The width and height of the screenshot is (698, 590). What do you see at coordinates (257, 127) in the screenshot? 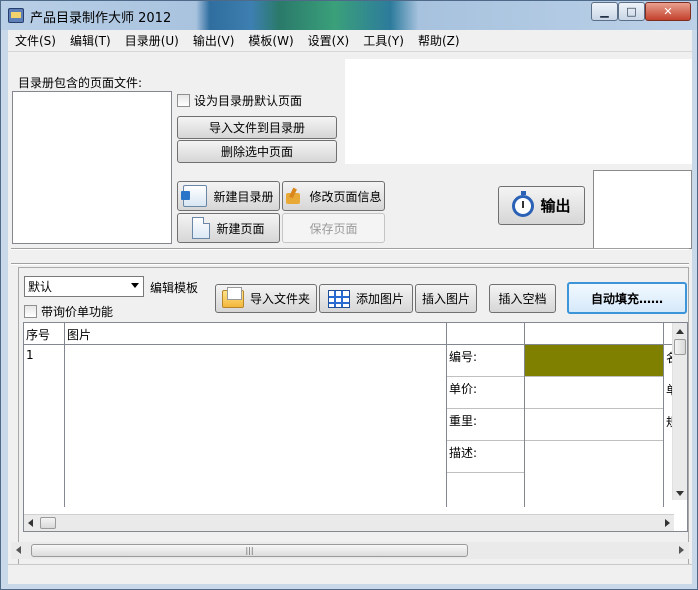
I see `import-to-catalog-button: 导入文件到目录册` at bounding box center [257, 127].